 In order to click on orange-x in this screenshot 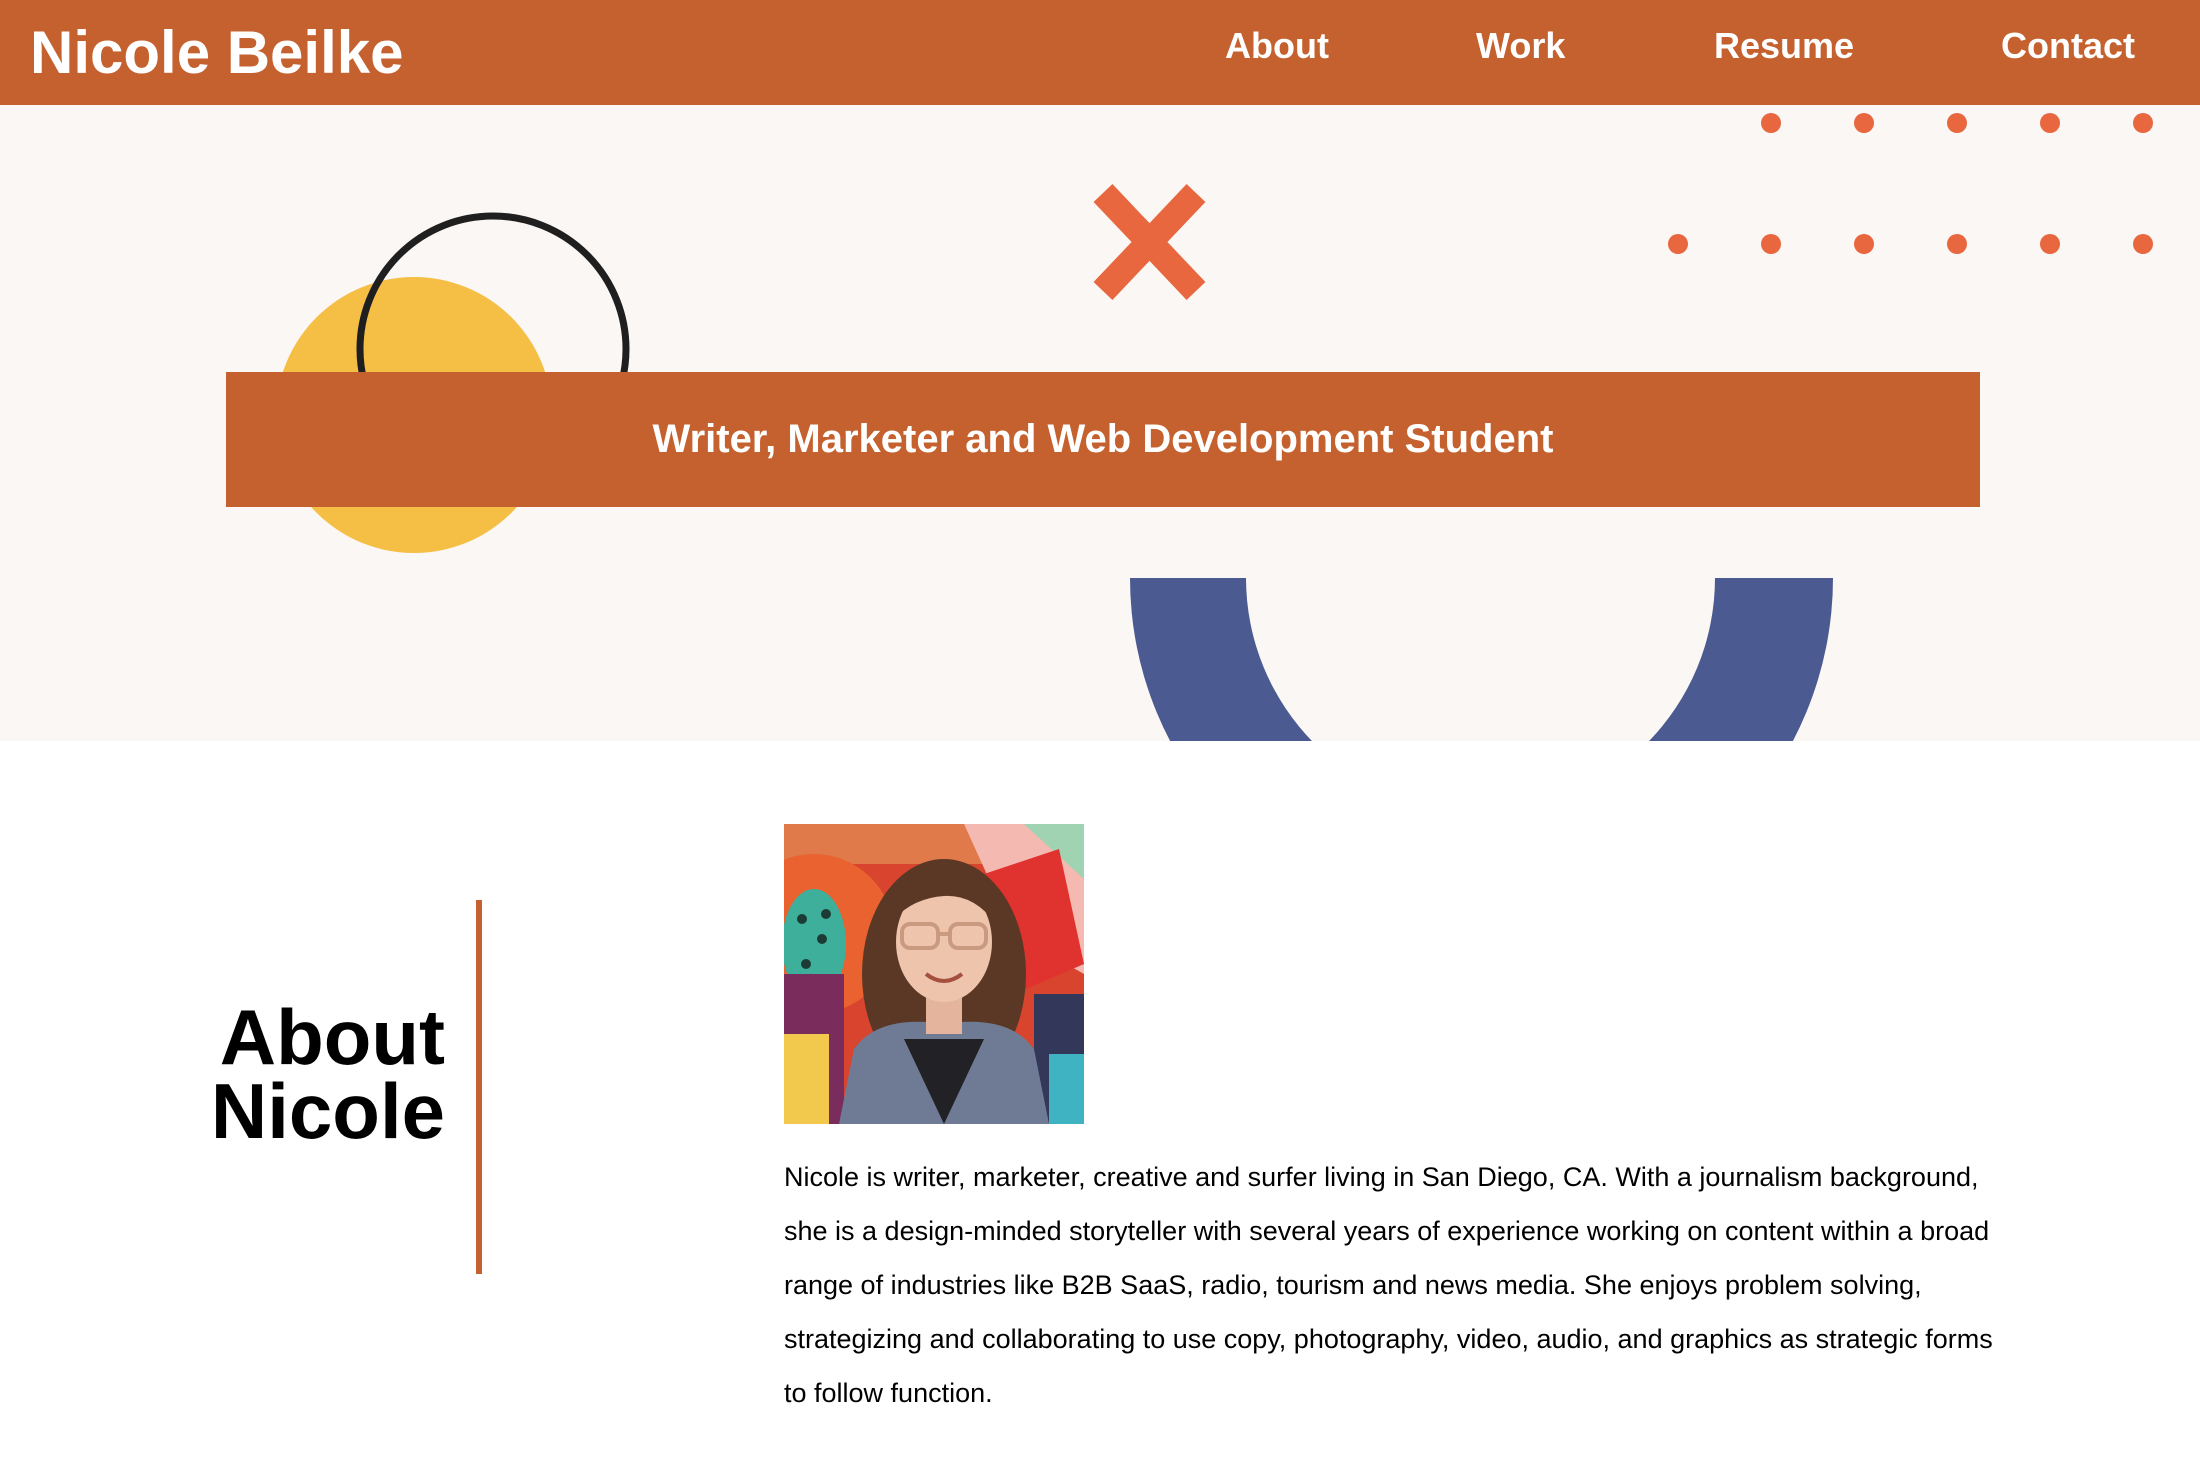, I will do `click(1149, 242)`.